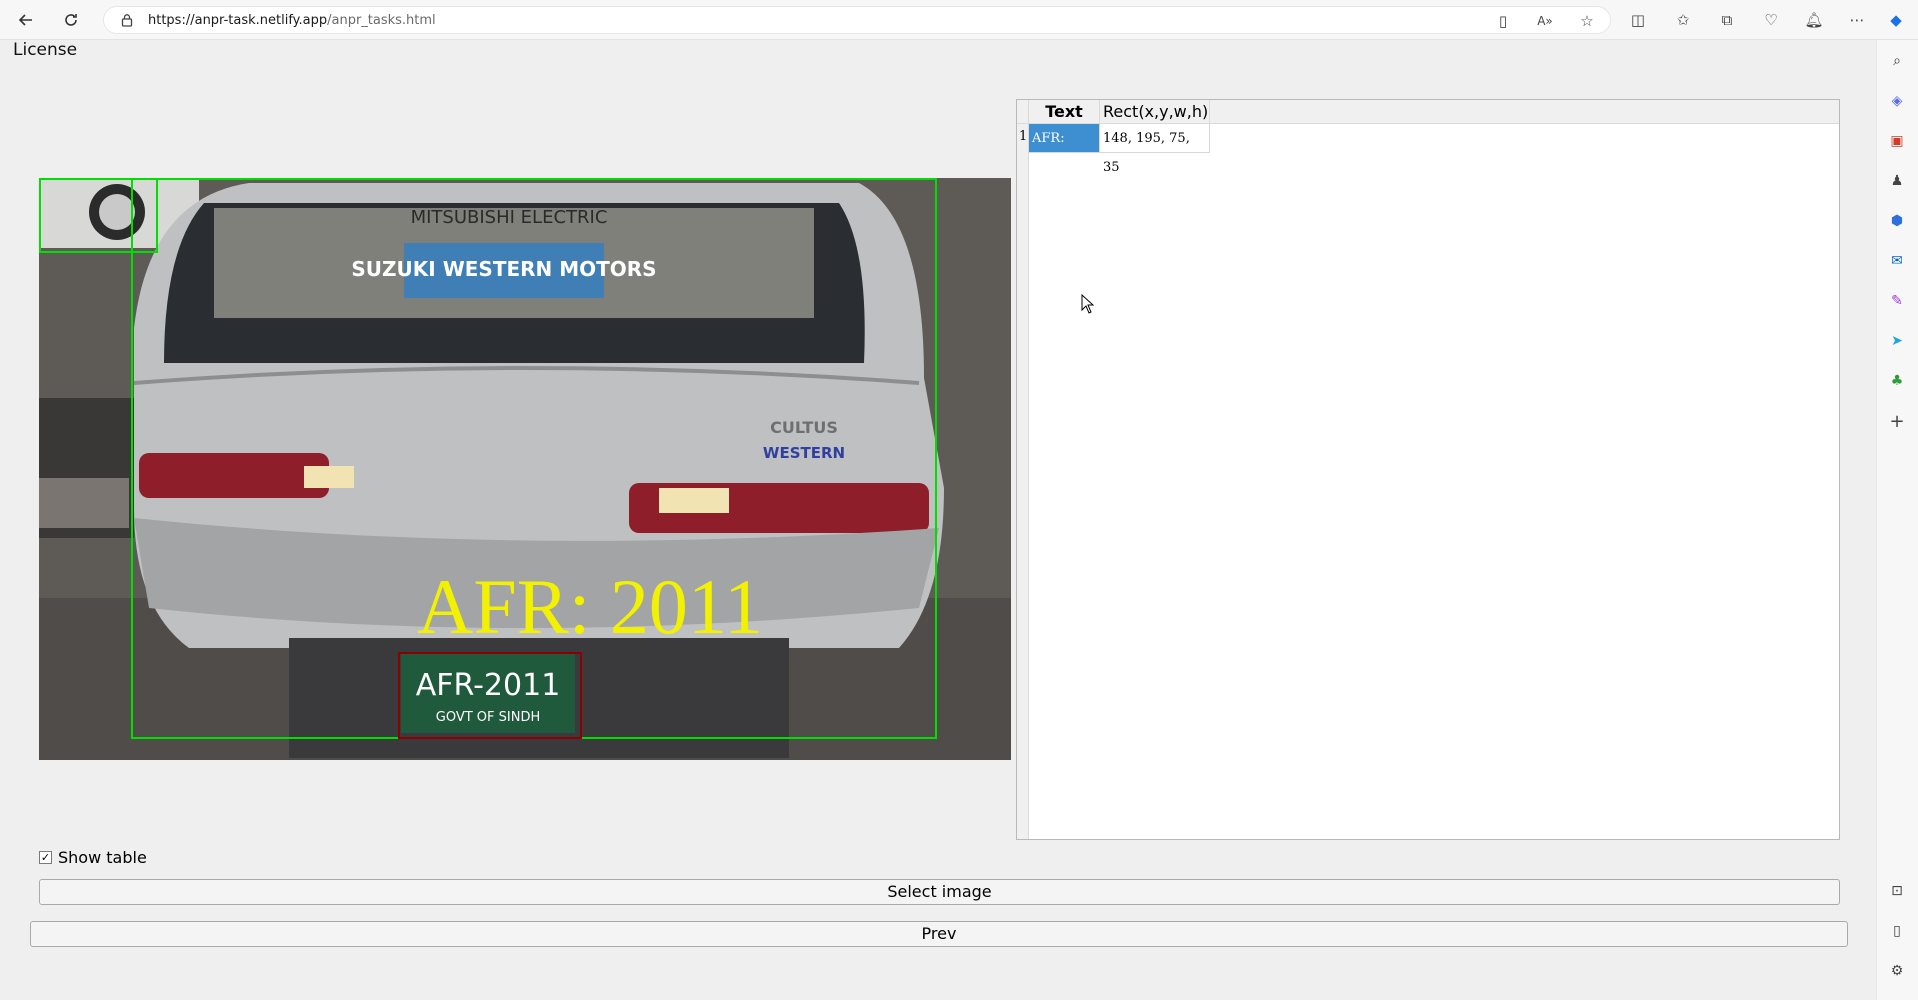 The height and width of the screenshot is (1000, 1918). I want to click on prev-button: Prev, so click(939, 934).